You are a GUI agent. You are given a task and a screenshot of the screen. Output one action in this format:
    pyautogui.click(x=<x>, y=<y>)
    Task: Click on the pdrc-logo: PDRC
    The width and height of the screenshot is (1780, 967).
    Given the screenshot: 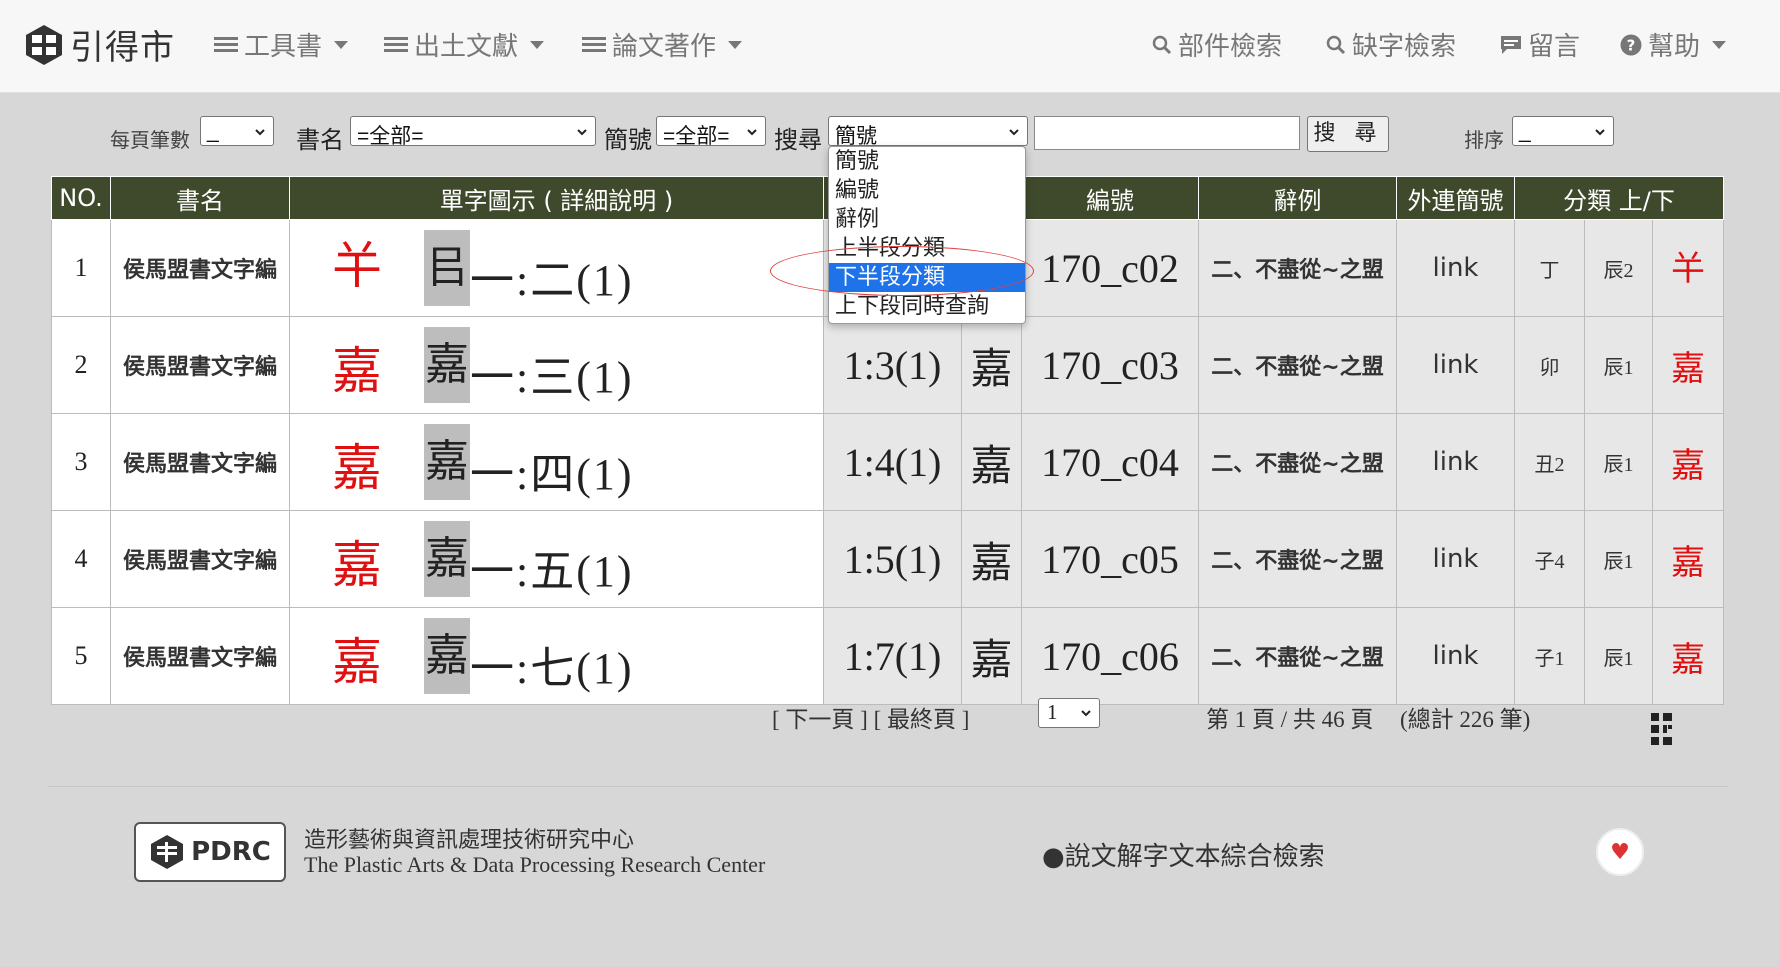 What is the action you would take?
    pyautogui.click(x=210, y=852)
    